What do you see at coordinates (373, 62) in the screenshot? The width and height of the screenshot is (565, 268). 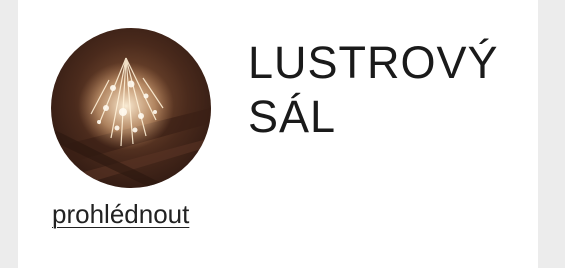 I see `room-title-line-1: LUSTROVÝ` at bounding box center [373, 62].